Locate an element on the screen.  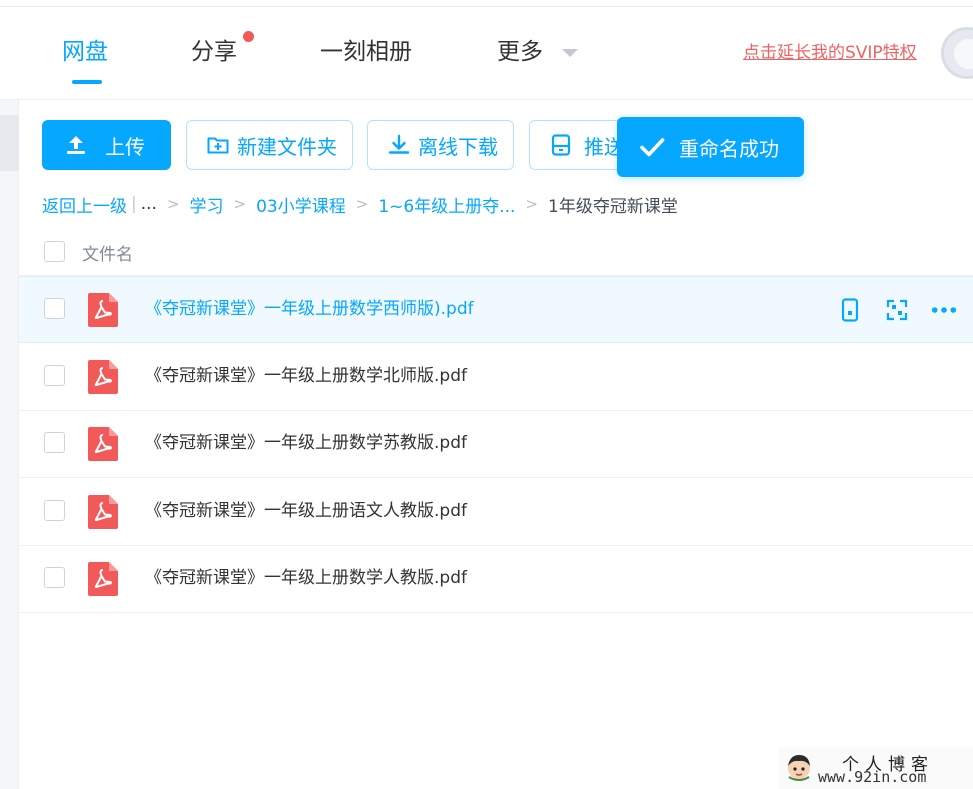
check-icon is located at coordinates (652, 147).